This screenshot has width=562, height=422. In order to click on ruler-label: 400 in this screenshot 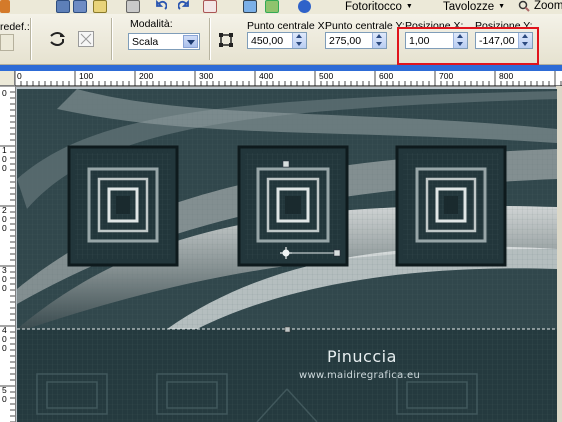, I will do `click(266, 76)`.